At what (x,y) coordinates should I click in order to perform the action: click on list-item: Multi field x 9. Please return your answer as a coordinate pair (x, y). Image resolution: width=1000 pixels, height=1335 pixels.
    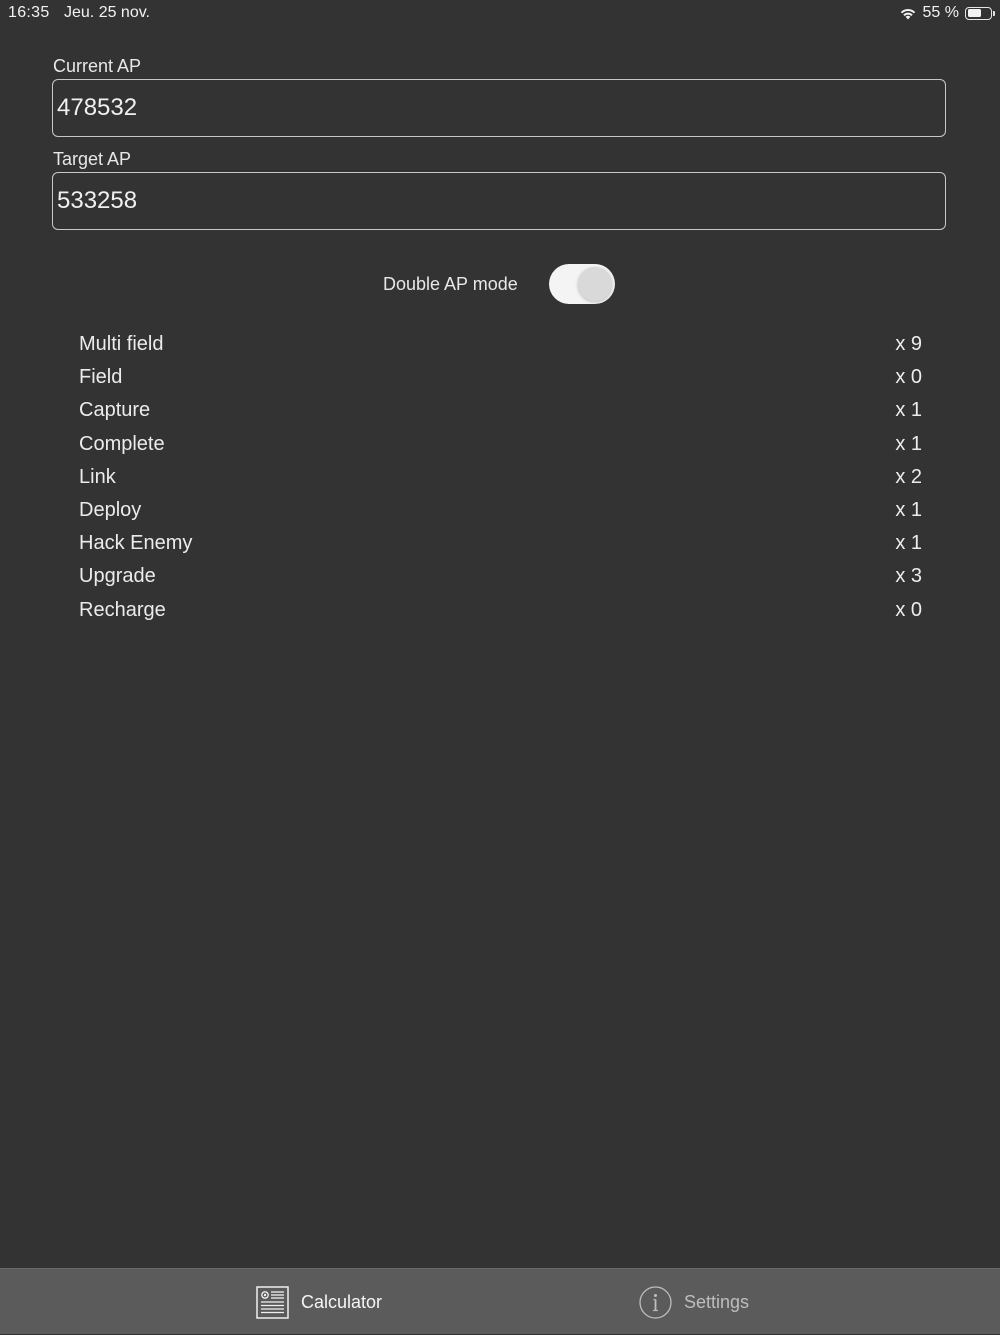
    Looking at the image, I should click on (500, 344).